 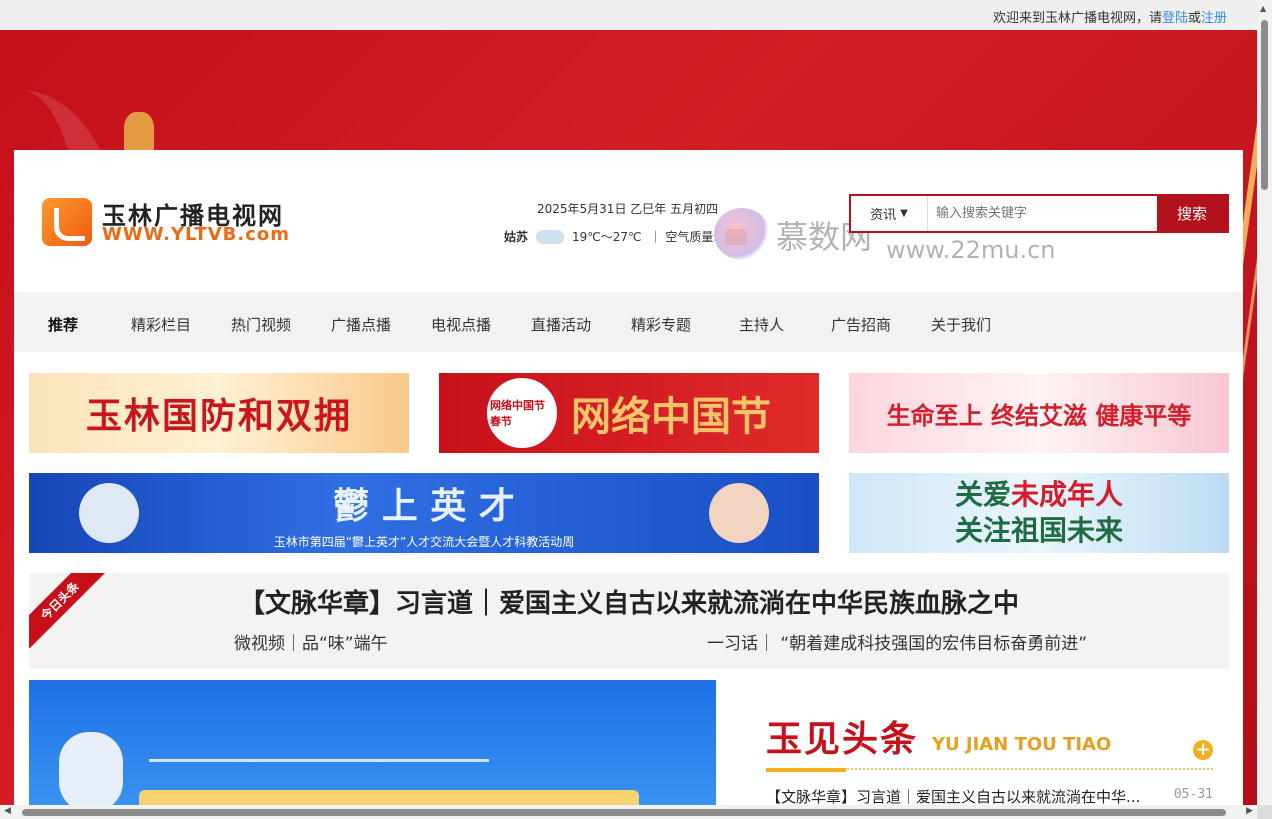 I want to click on login-link: 登陆, so click(x=1175, y=18).